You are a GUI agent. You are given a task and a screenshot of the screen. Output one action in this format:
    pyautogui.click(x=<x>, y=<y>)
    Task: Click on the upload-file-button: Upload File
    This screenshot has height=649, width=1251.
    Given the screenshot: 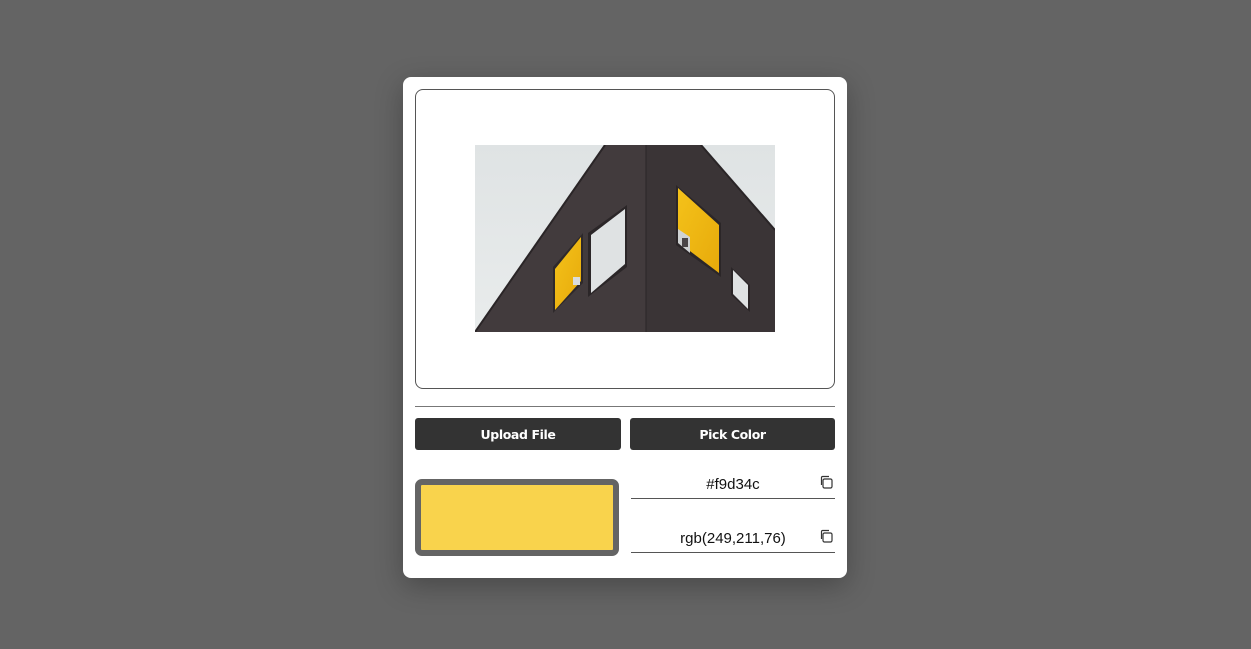 What is the action you would take?
    pyautogui.click(x=518, y=434)
    